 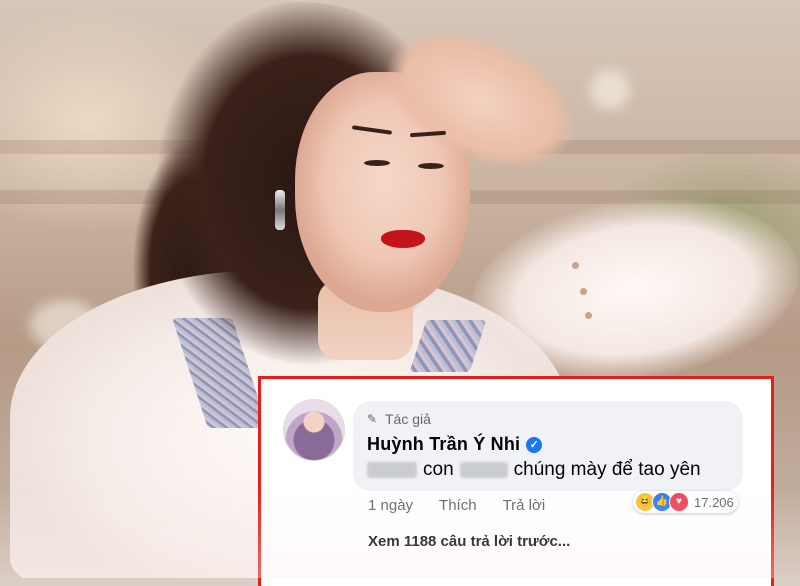 I want to click on lips, so click(x=403, y=239).